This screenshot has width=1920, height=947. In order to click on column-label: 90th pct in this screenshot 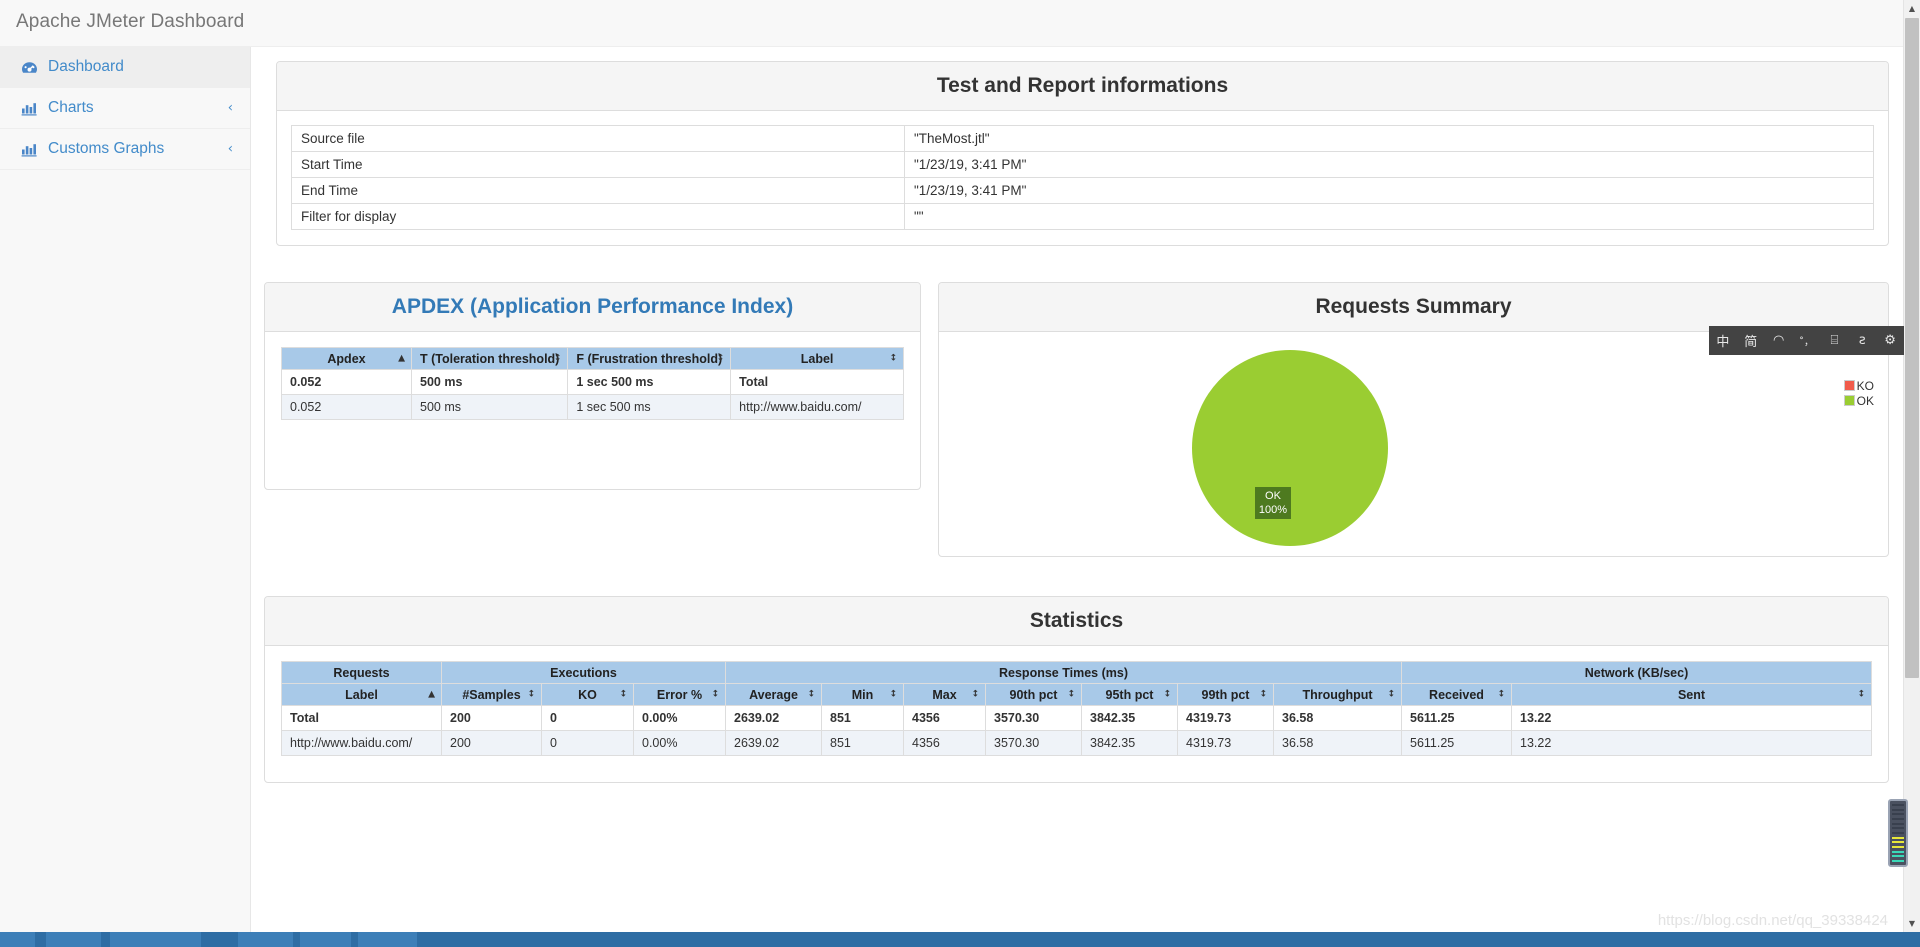, I will do `click(1033, 694)`.